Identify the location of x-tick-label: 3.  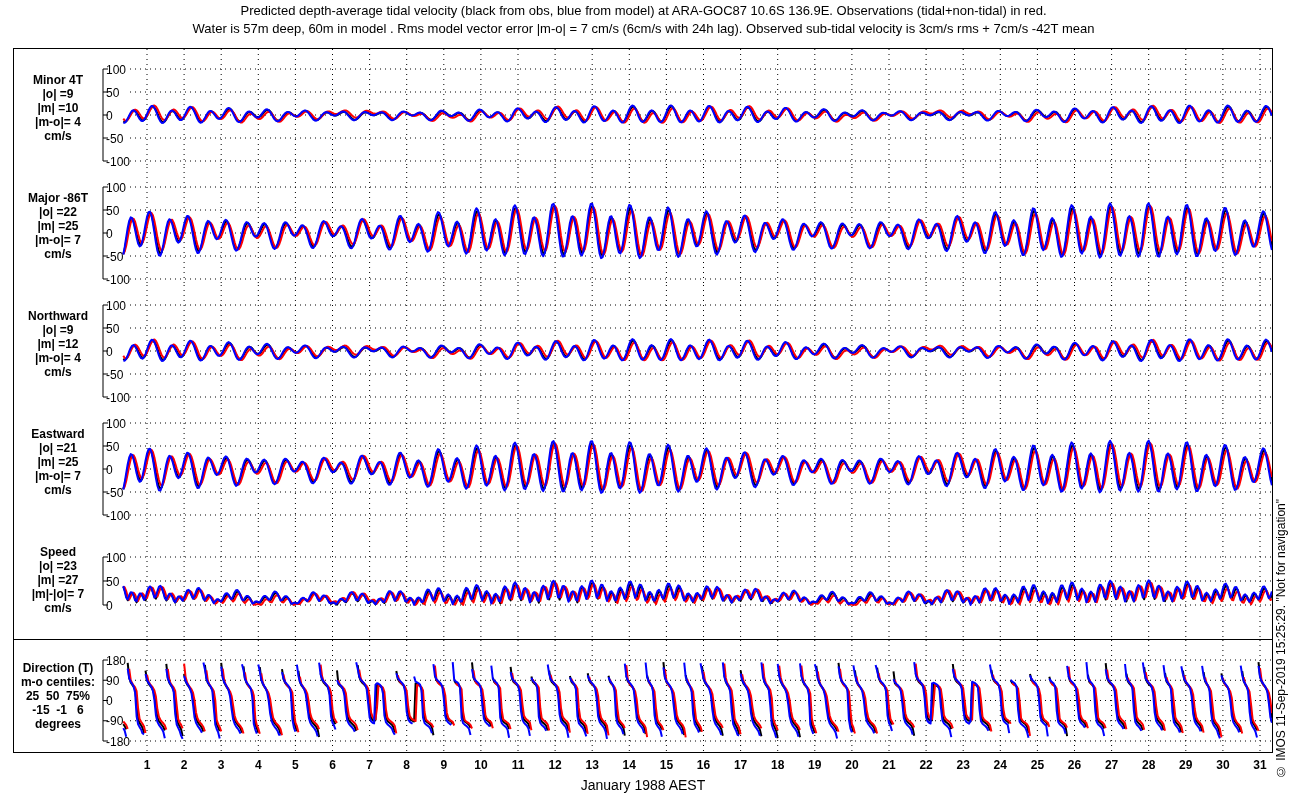
(221, 765).